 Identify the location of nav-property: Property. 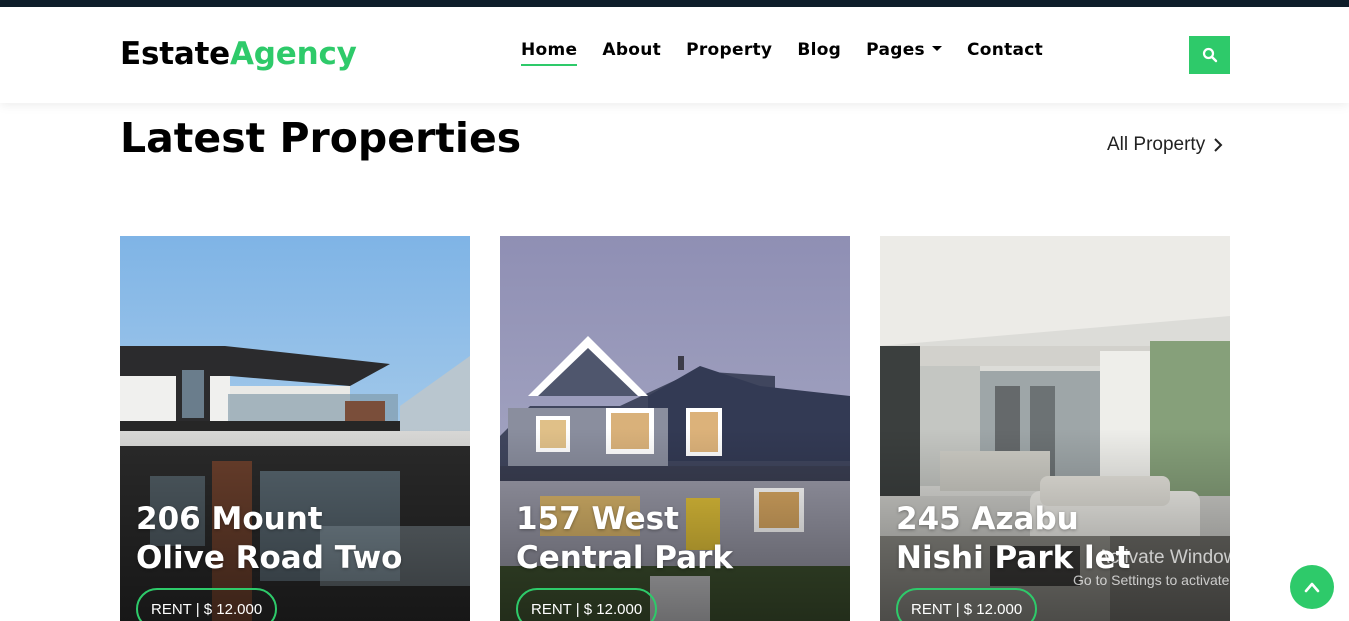
(729, 53).